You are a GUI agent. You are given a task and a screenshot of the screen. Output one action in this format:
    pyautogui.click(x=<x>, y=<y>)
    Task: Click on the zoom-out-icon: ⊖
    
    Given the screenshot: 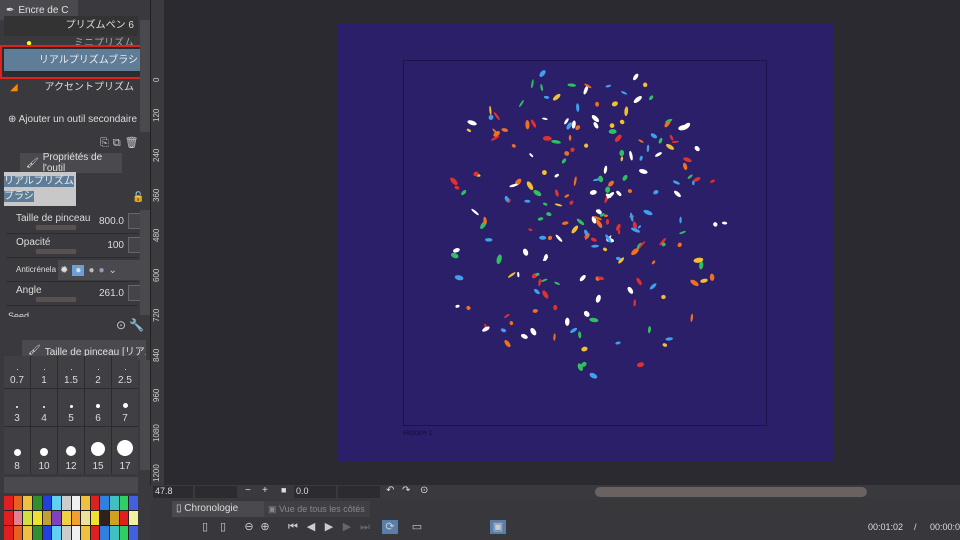 What is the action you would take?
    pyautogui.click(x=249, y=527)
    